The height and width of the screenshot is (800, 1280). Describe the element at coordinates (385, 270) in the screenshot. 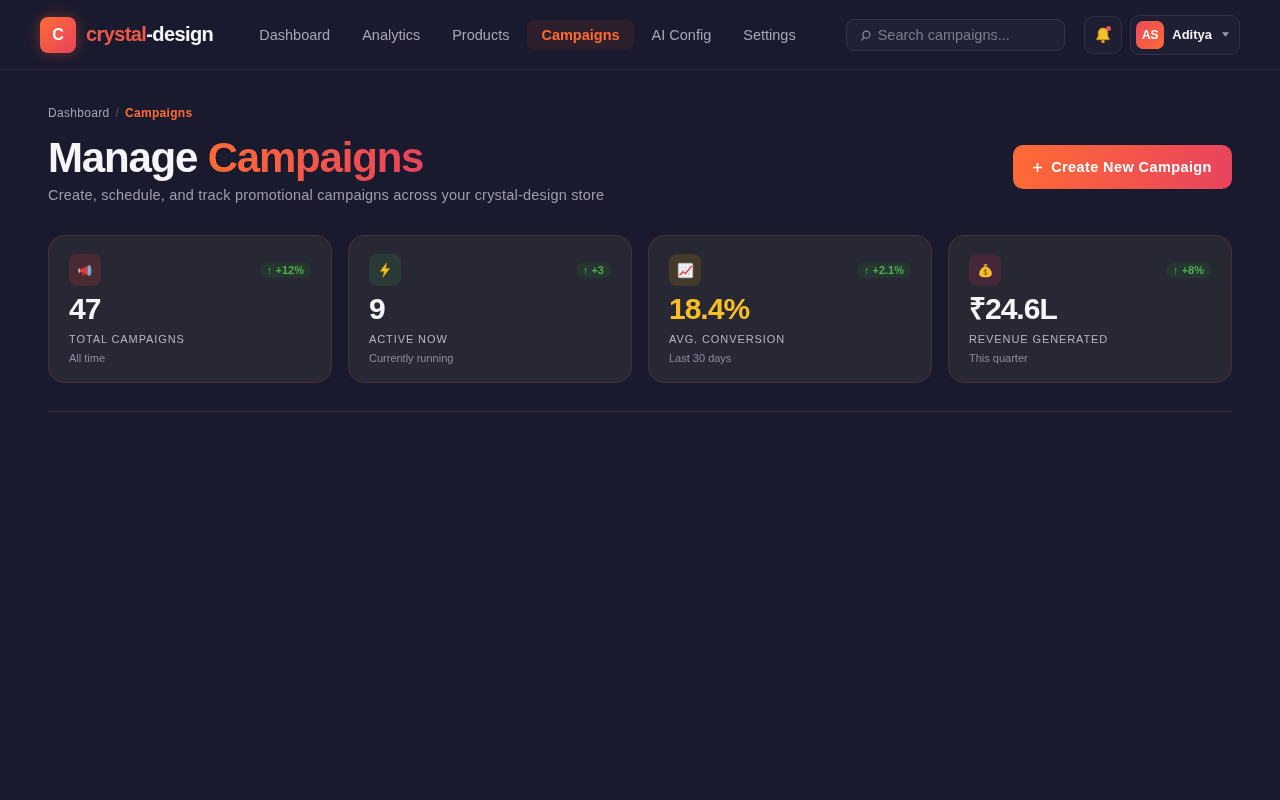

I see `bolt-icon` at that location.